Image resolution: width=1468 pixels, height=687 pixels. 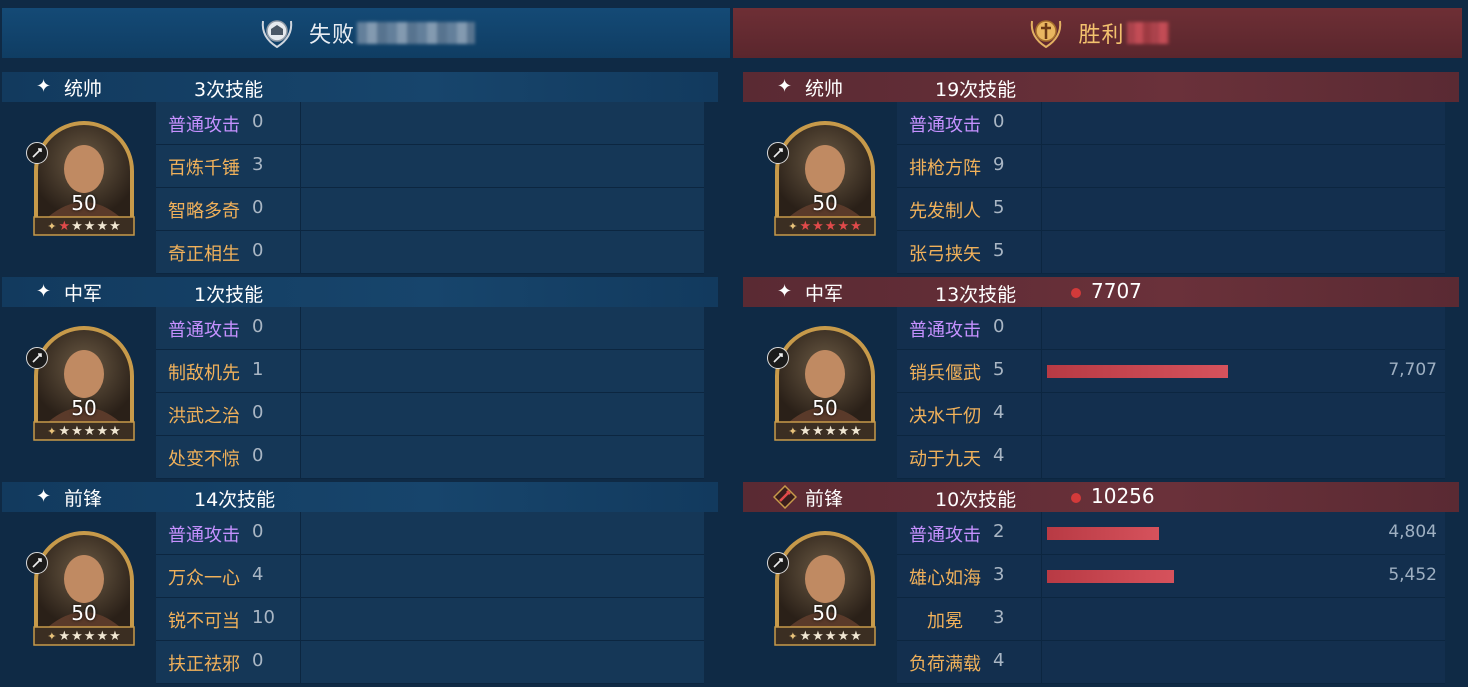 I want to click on skill-row: 普通攻击 2 4,804, so click(x=1171, y=533).